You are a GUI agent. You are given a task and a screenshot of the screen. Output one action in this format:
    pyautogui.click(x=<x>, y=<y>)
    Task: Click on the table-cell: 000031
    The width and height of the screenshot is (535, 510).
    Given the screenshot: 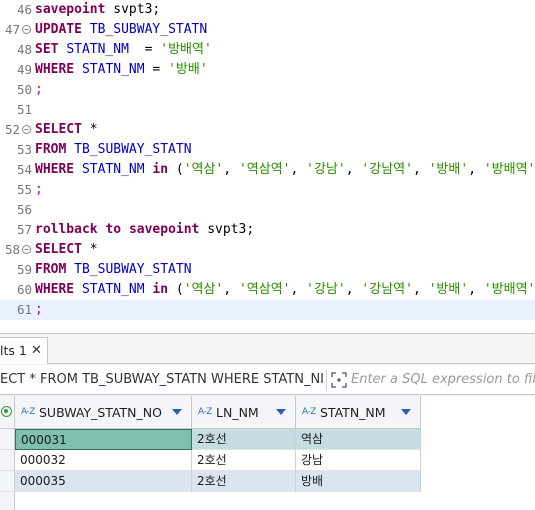 What is the action you would take?
    pyautogui.click(x=103, y=439)
    